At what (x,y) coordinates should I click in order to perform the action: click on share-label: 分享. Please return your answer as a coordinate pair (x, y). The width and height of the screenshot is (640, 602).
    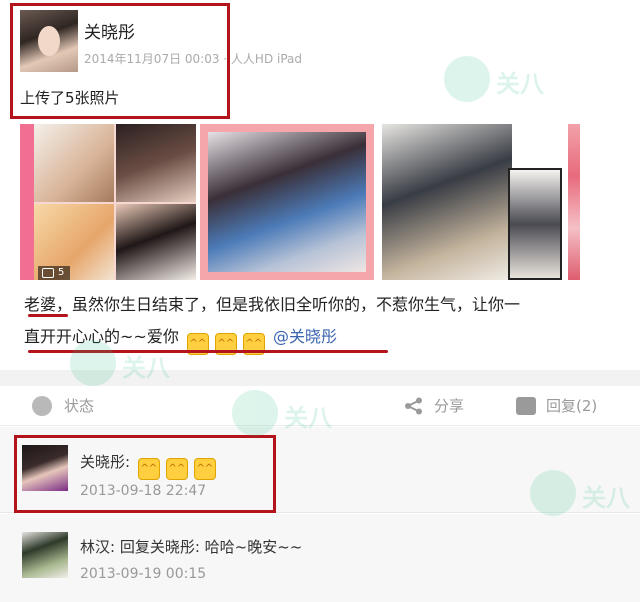
    Looking at the image, I should click on (449, 406).